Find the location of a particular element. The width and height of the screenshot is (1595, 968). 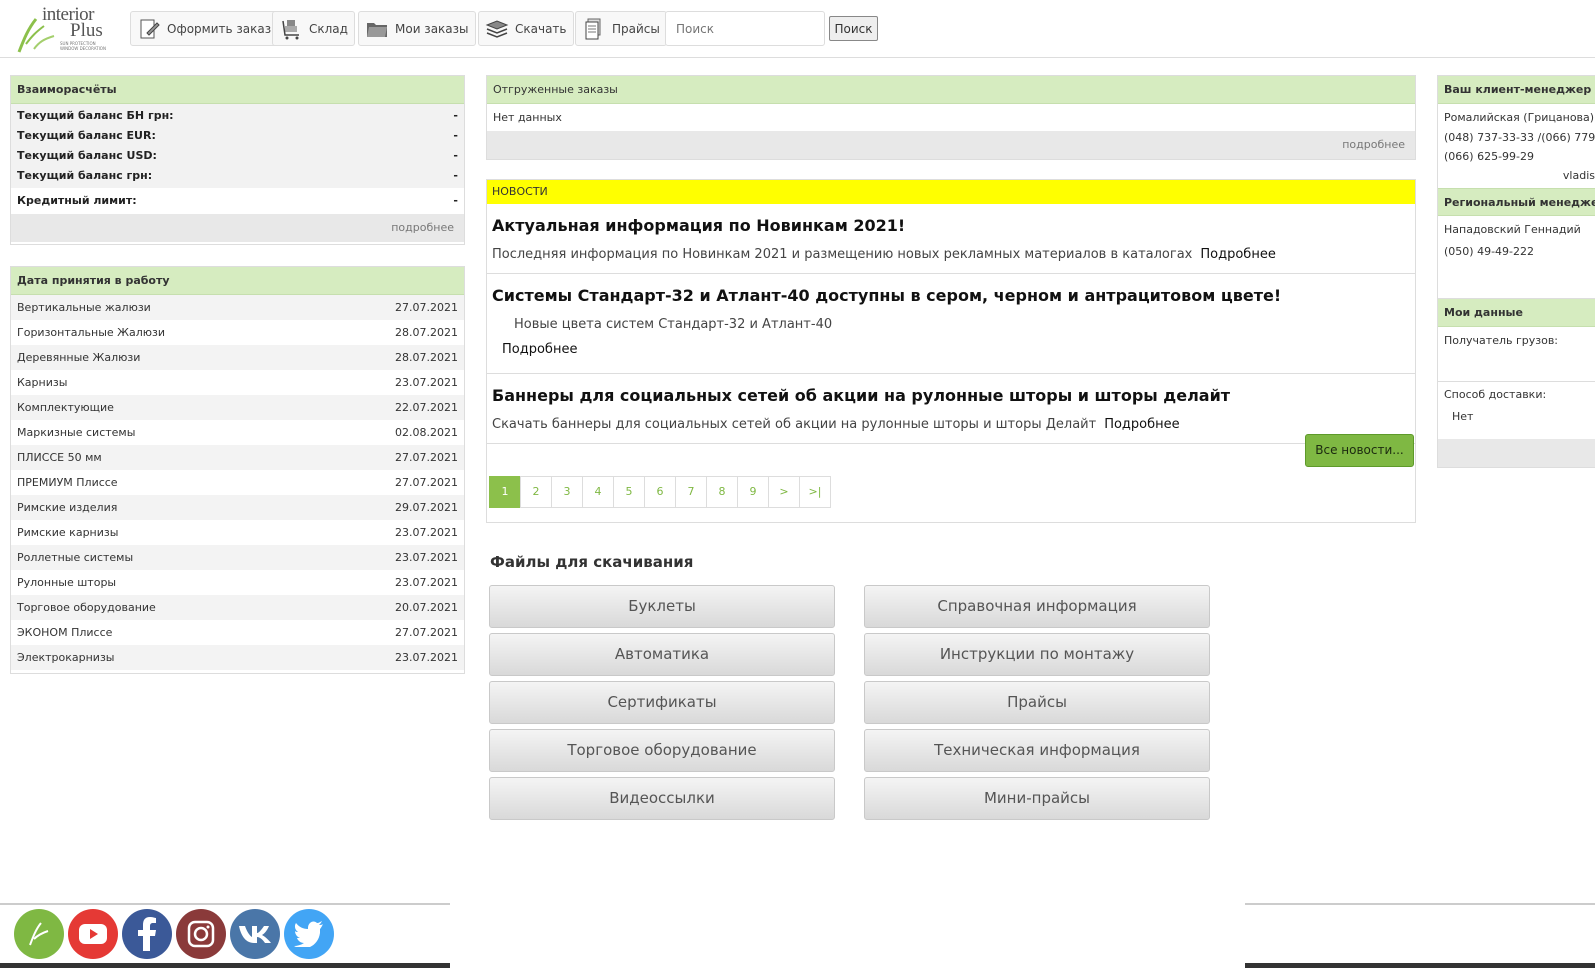

stack-download-icon is located at coordinates (497, 28).